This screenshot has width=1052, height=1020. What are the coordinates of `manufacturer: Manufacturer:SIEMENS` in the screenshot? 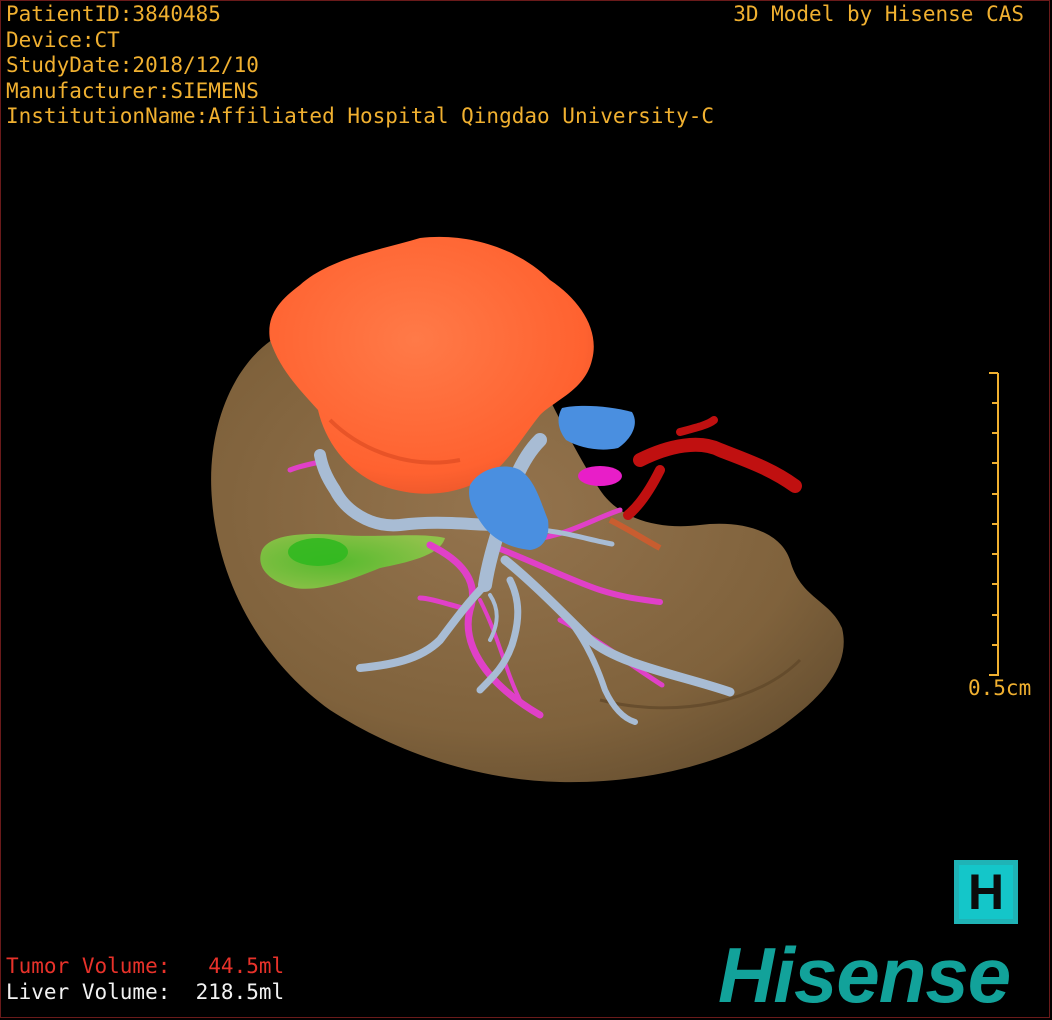 It's located at (132, 90).